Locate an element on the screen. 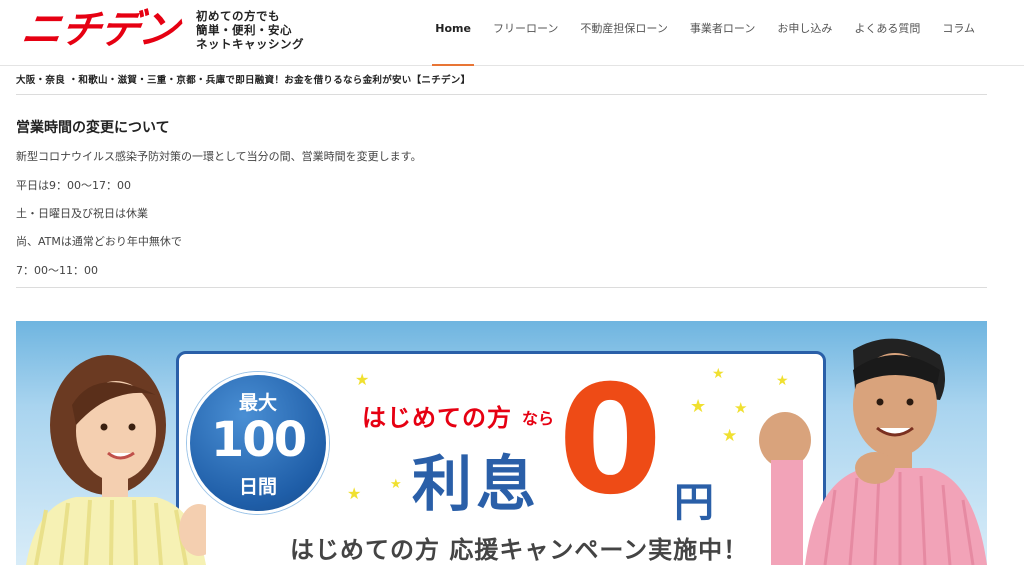 This screenshot has height=565, width=1024. tagline-line-2: 簡単・便利・安心 is located at coordinates (244, 30).